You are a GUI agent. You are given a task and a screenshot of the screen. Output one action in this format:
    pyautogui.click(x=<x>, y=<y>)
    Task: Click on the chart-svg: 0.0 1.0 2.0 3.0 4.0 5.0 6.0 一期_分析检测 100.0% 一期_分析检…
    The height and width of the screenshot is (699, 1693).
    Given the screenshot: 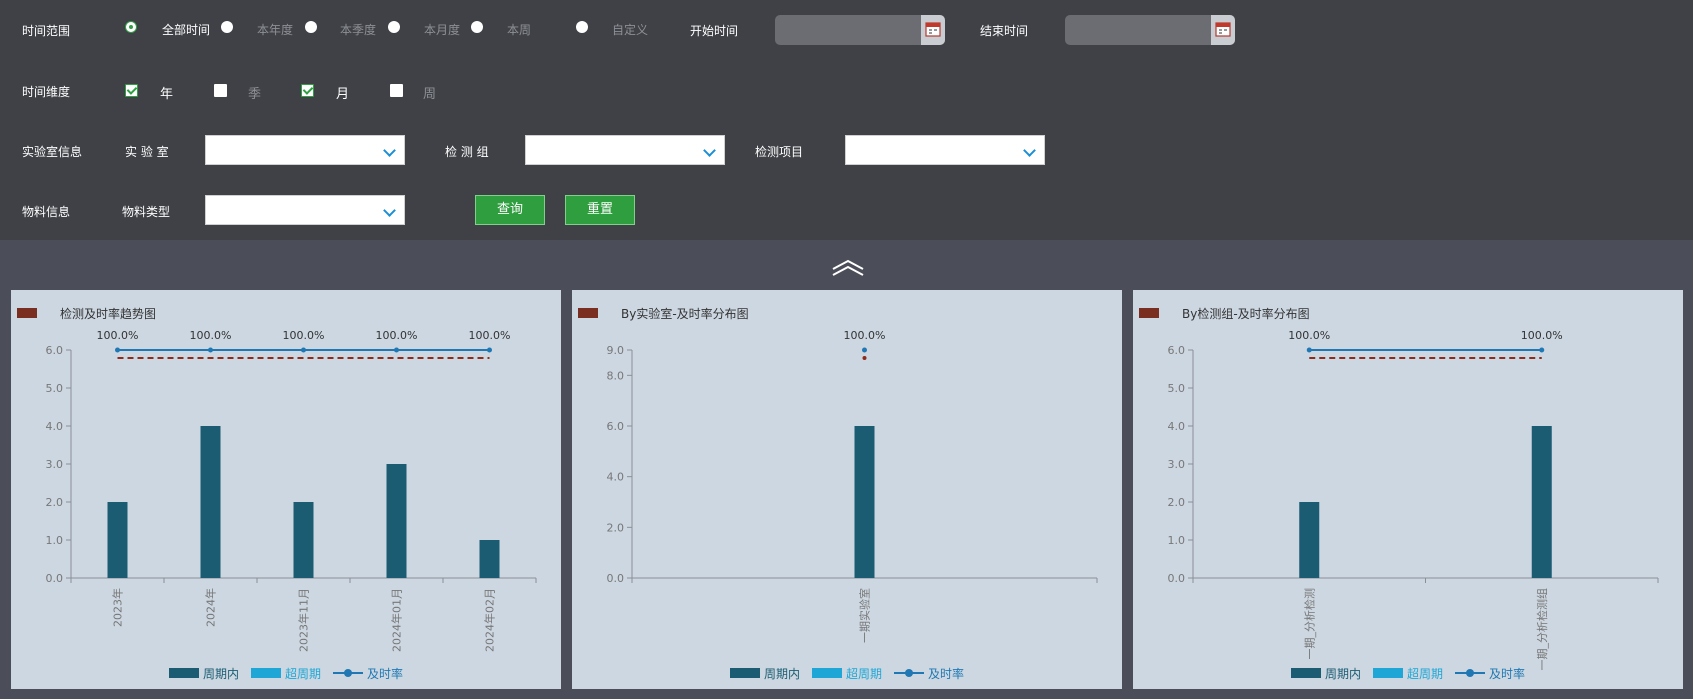 What is the action you would take?
    pyautogui.click(x=1413, y=505)
    